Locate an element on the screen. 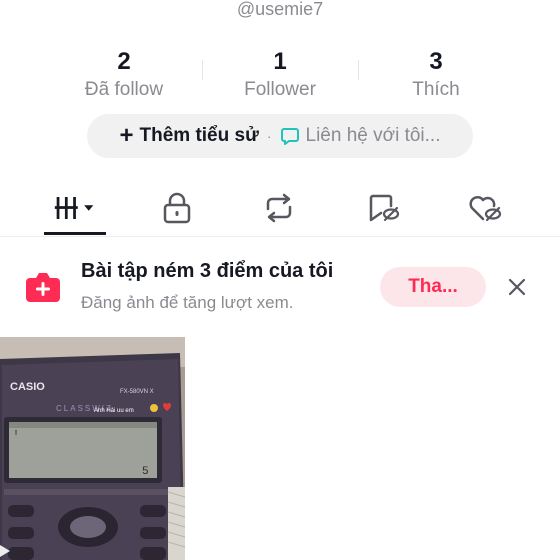 Image resolution: width=560 pixels, height=560 pixels. heart-hidden-icon is located at coordinates (485, 208).